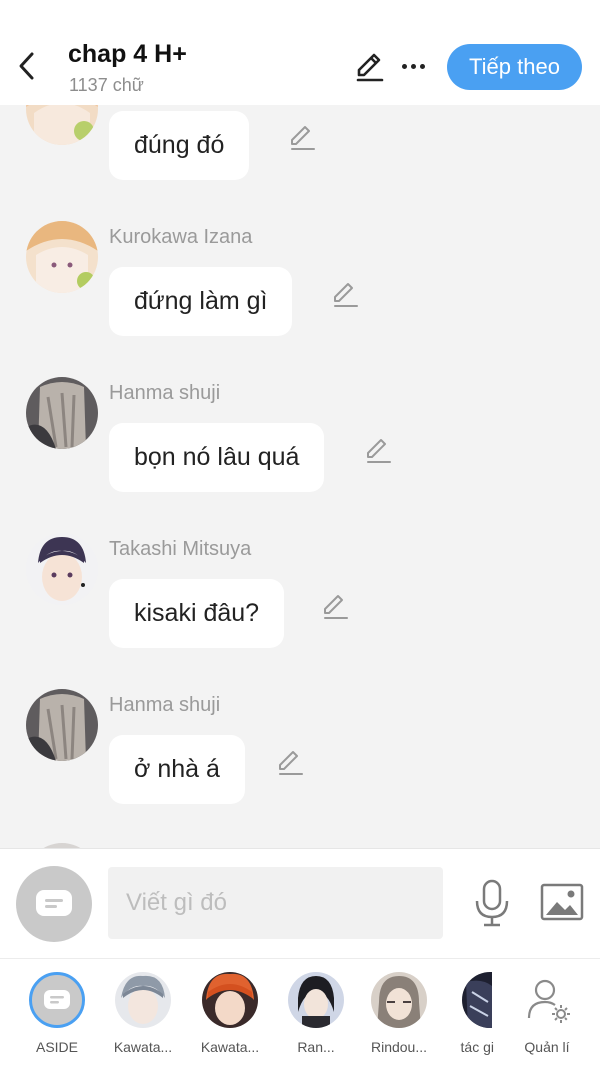 The height and width of the screenshot is (1067, 600). I want to click on user-settings-icon, so click(548, 1001).